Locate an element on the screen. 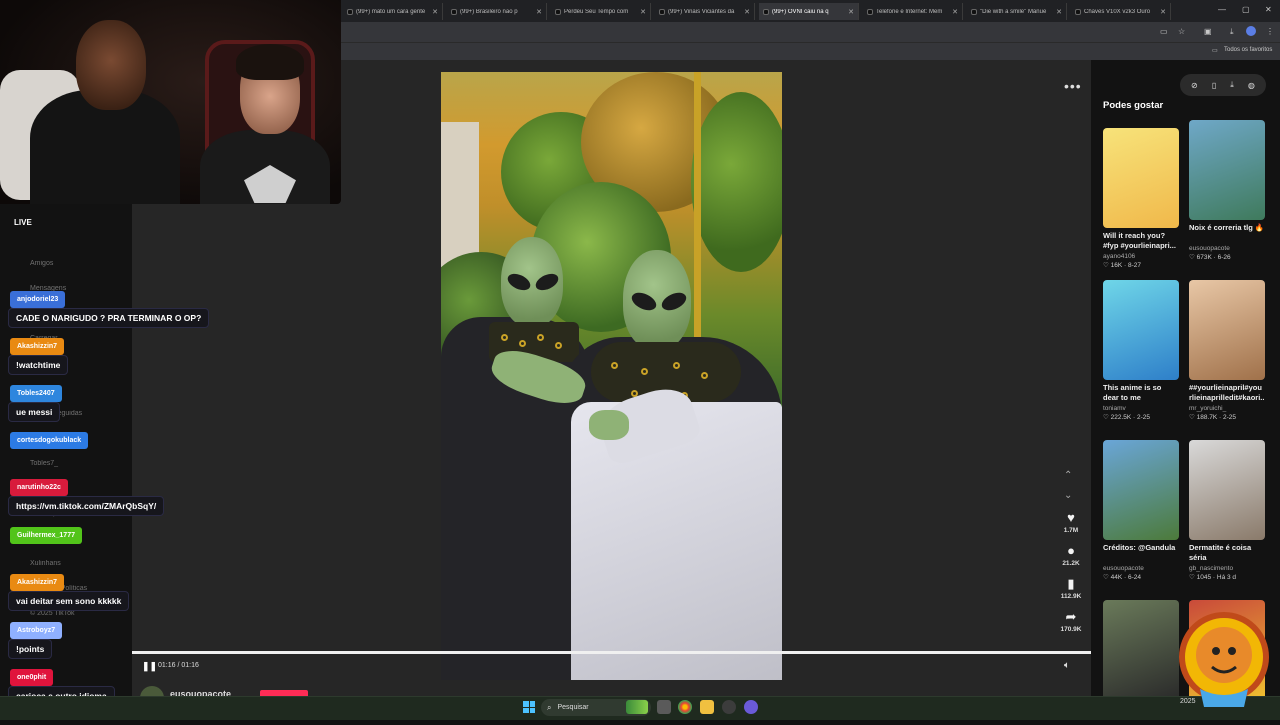 This screenshot has width=1280, height=725. chat-username: one0phit is located at coordinates (32, 677).